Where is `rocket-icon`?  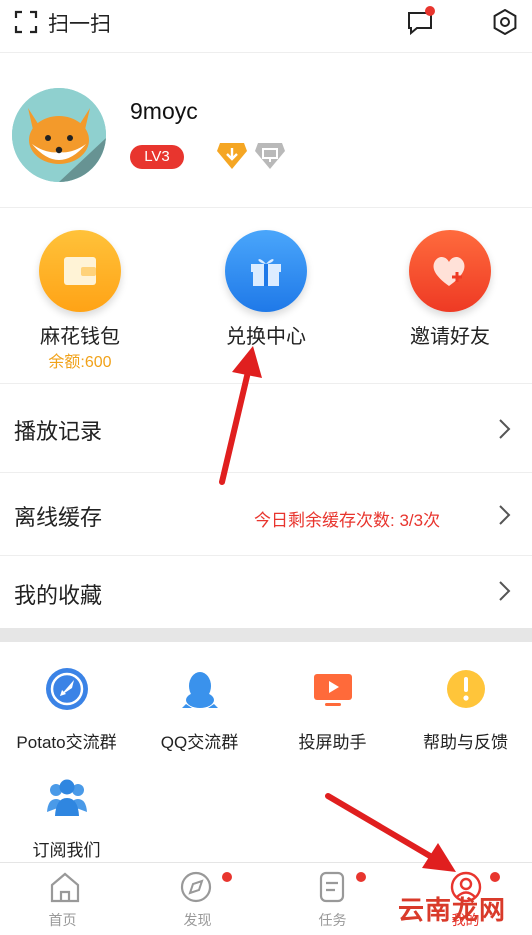
rocket-icon is located at coordinates (67, 689).